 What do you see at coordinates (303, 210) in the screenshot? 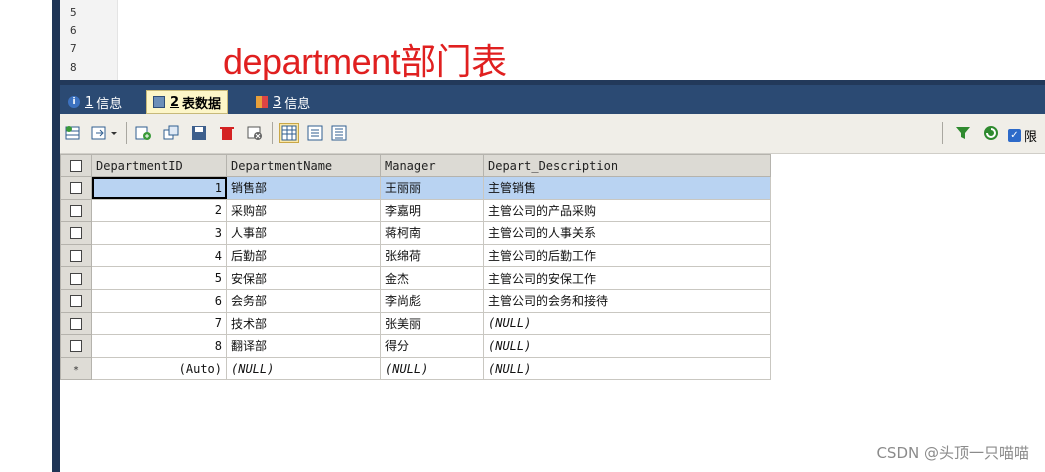
I see `cell-department-name: 采购部` at bounding box center [303, 210].